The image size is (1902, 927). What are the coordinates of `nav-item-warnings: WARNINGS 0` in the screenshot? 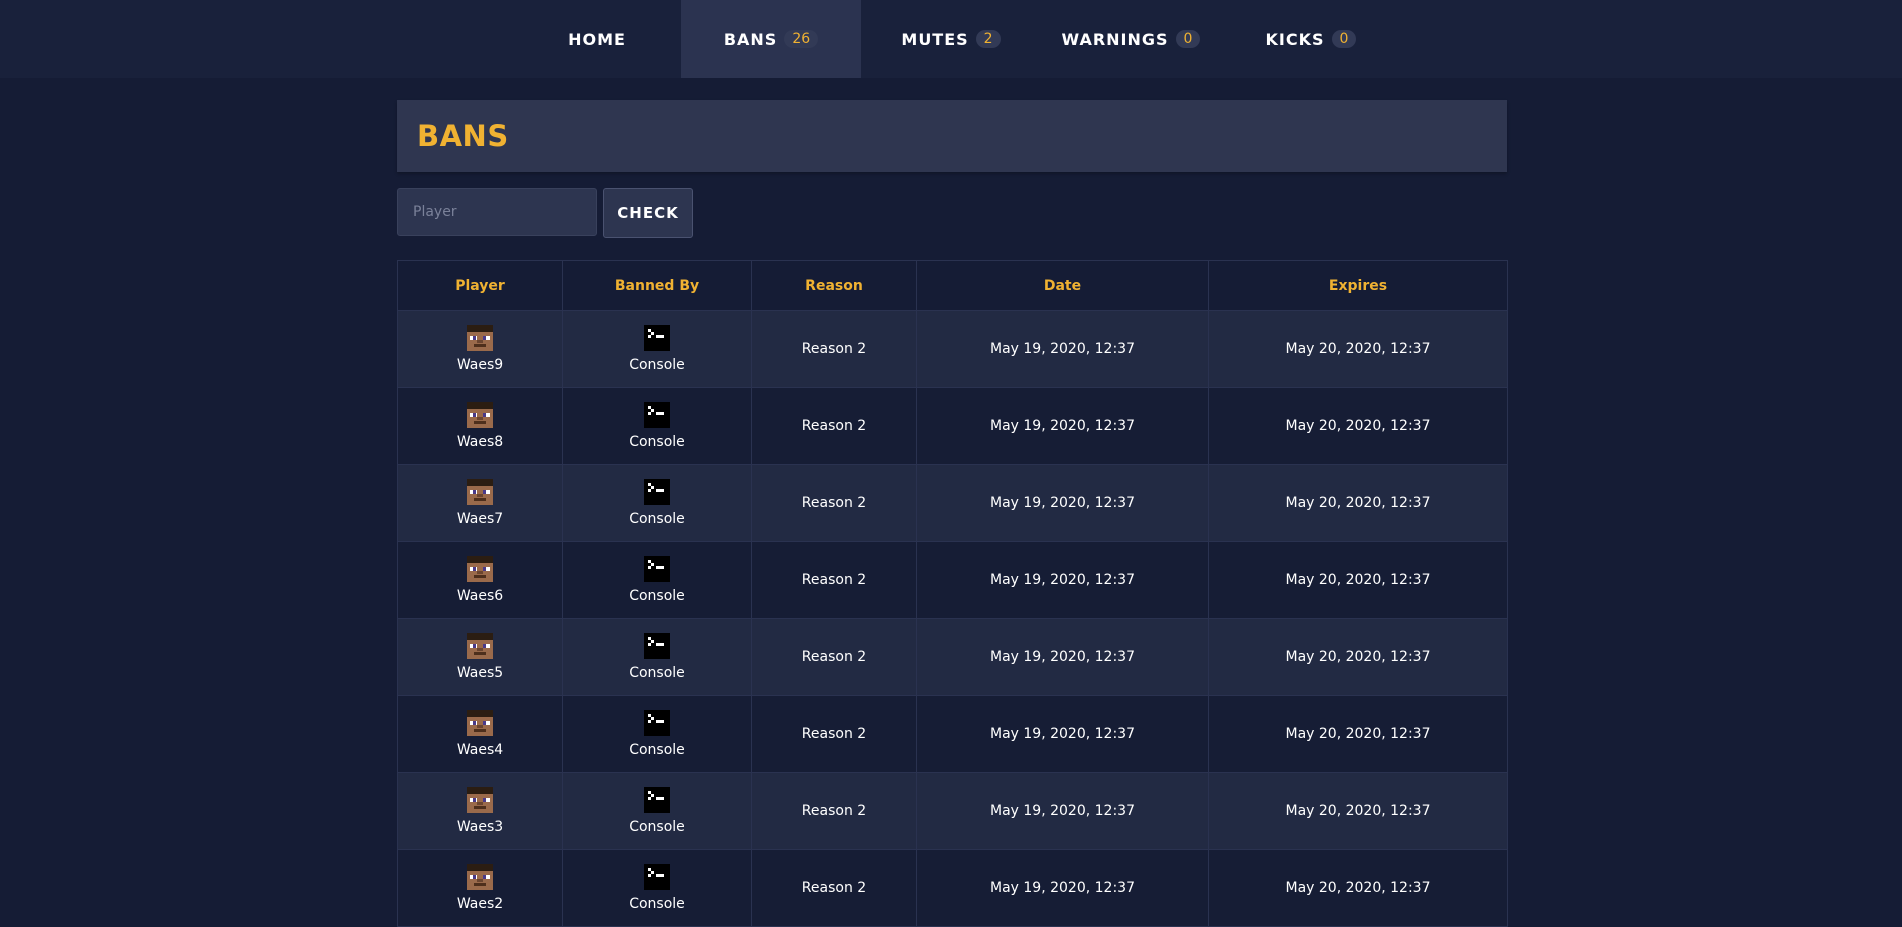 It's located at (1131, 39).